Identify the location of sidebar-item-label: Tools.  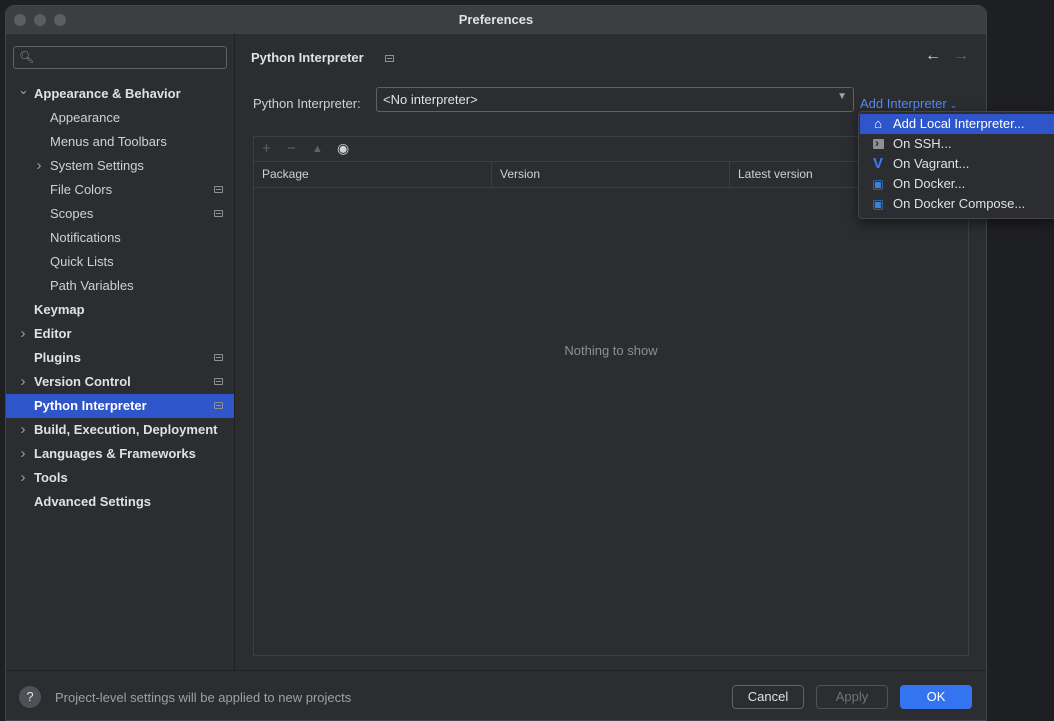
(51, 477).